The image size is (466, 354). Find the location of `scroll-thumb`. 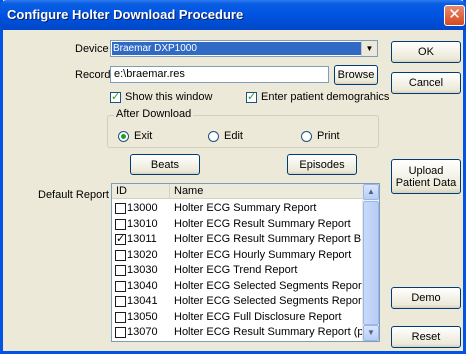

scroll-thumb is located at coordinates (371, 263).